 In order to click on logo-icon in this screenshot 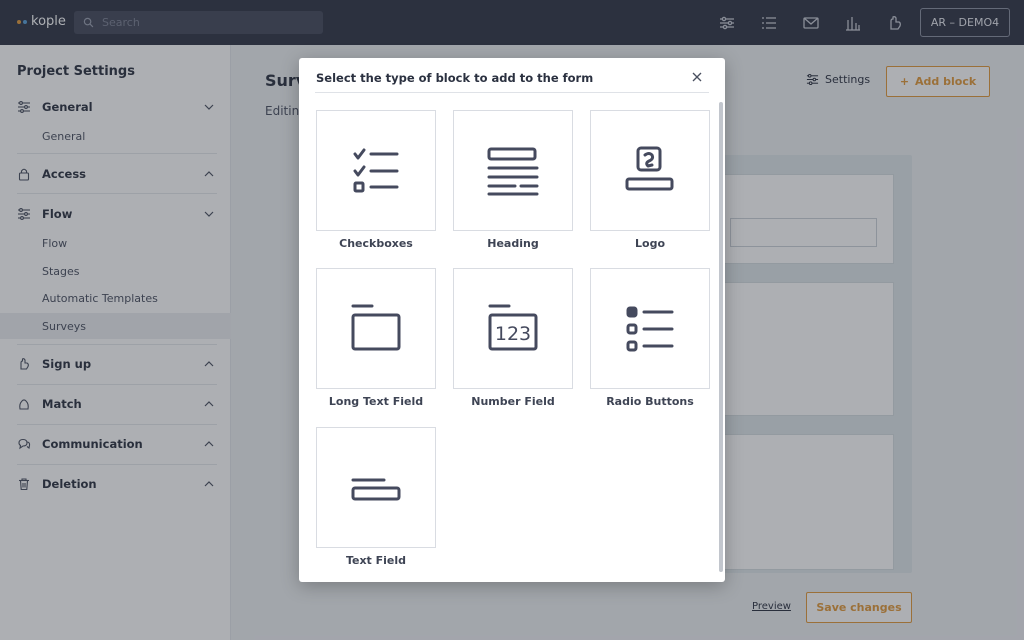, I will do `click(649, 168)`.